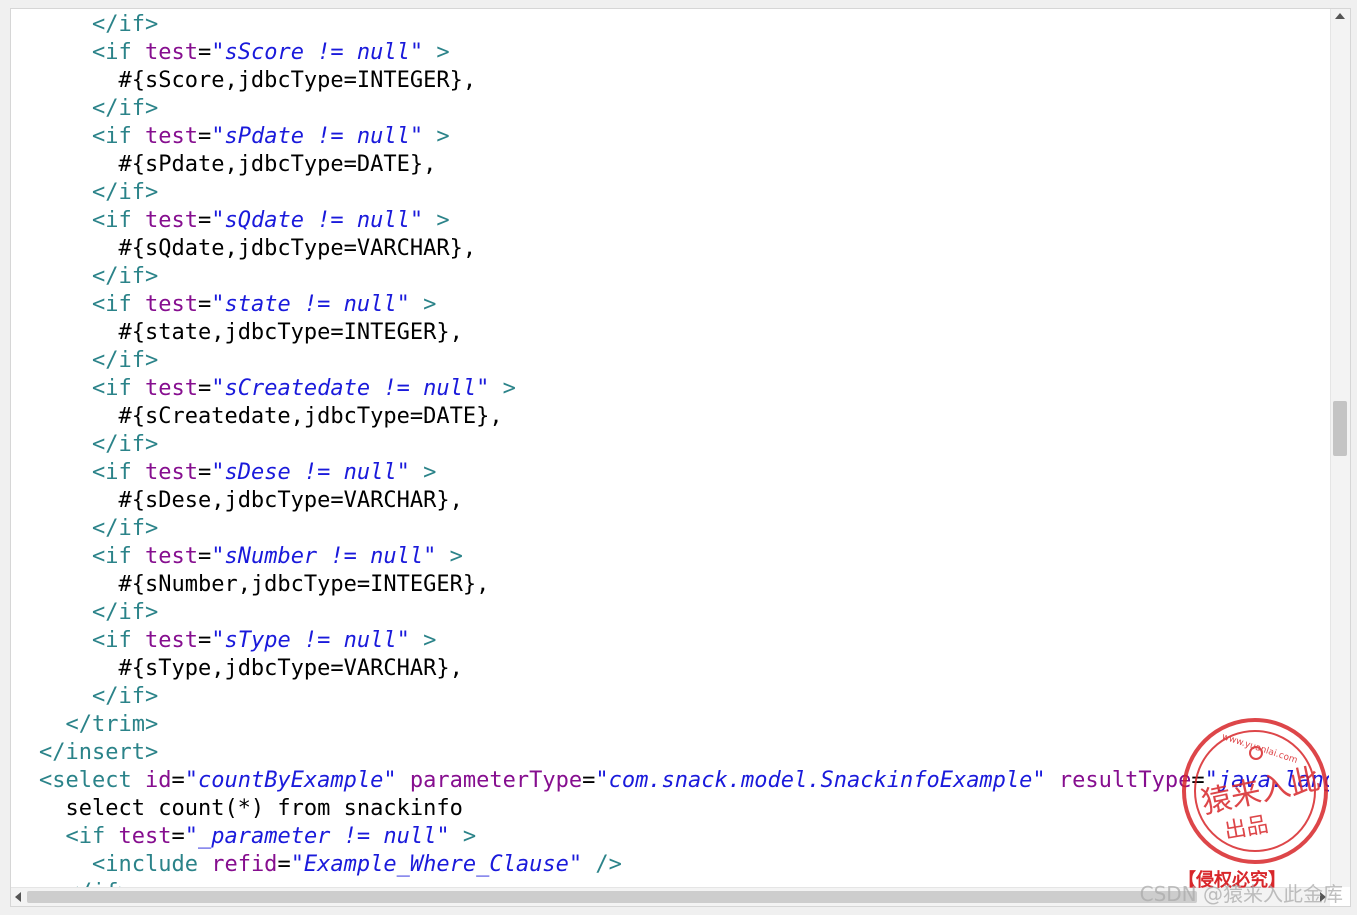 This screenshot has width=1357, height=915. I want to click on code-token-attr: resultType, so click(1125, 780).